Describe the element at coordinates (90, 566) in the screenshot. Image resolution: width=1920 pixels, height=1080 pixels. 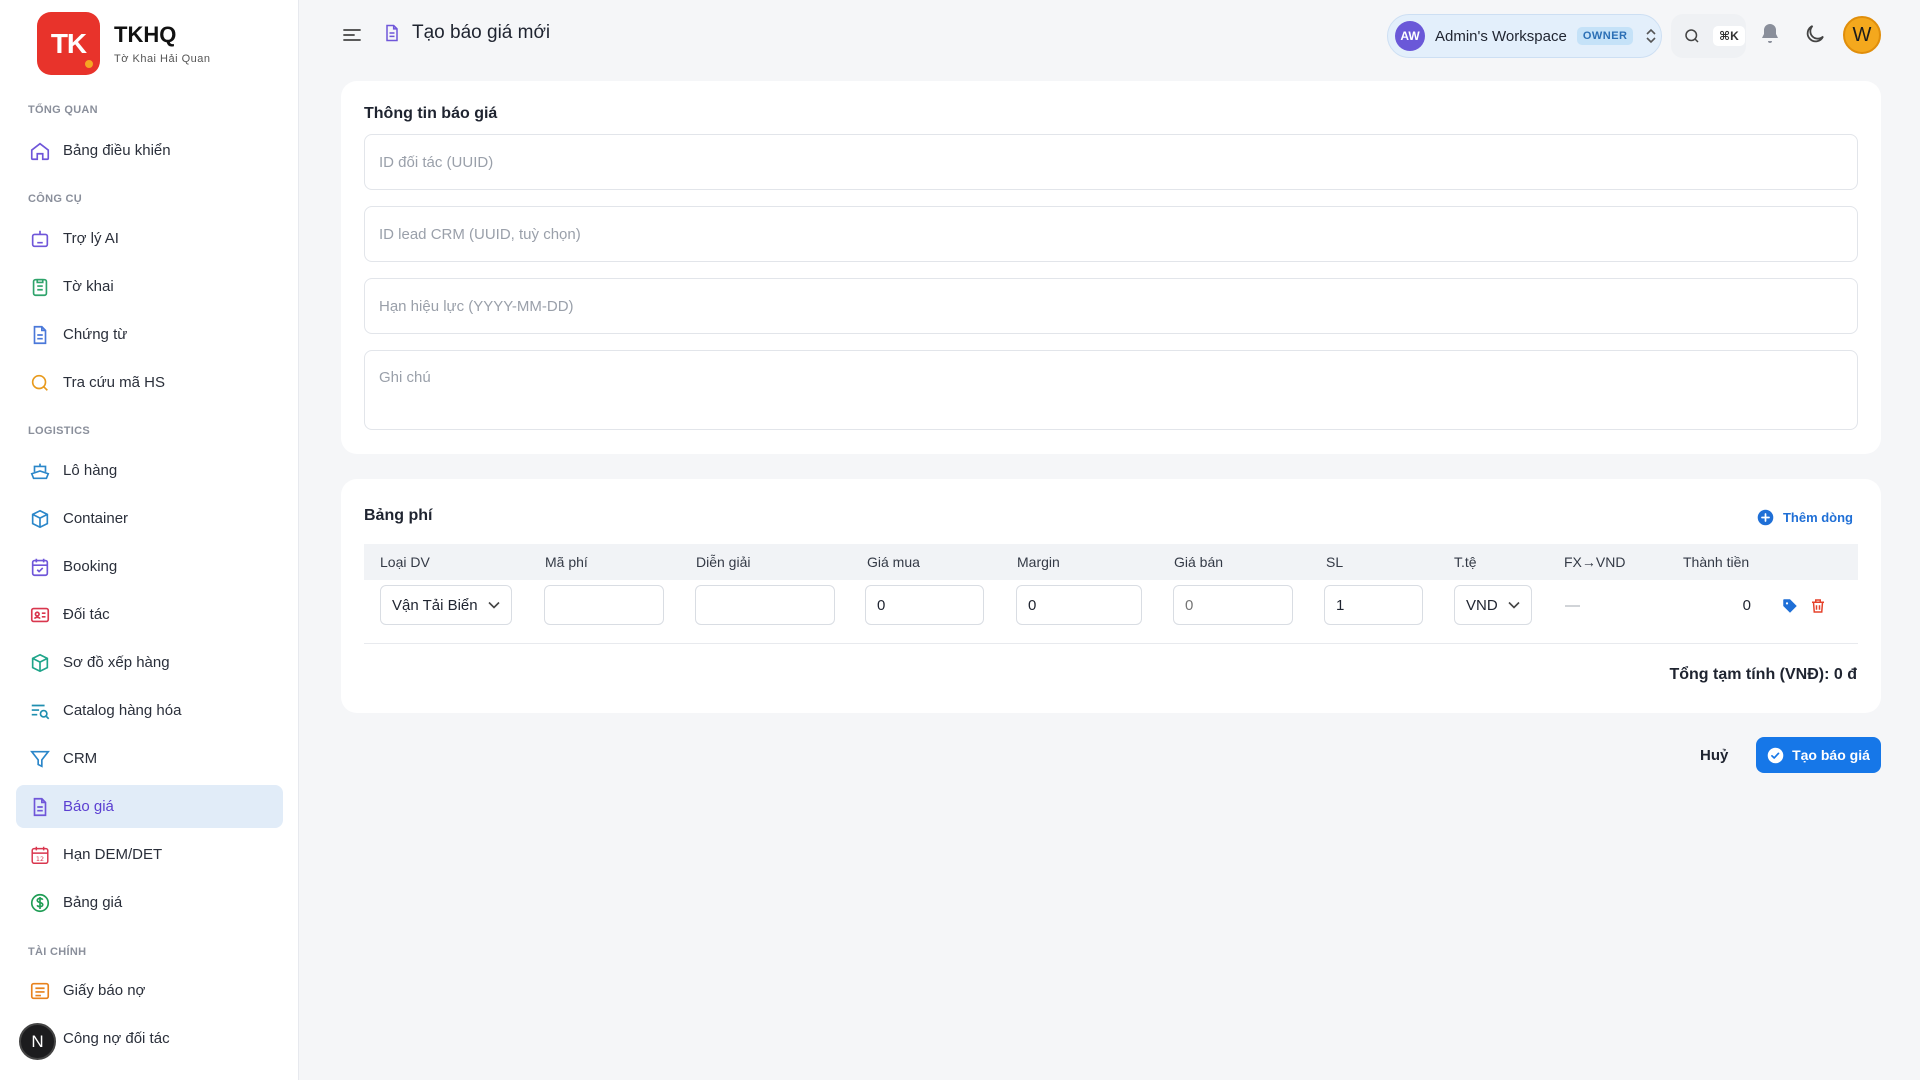
I see `sidebar-item-label: Booking` at that location.